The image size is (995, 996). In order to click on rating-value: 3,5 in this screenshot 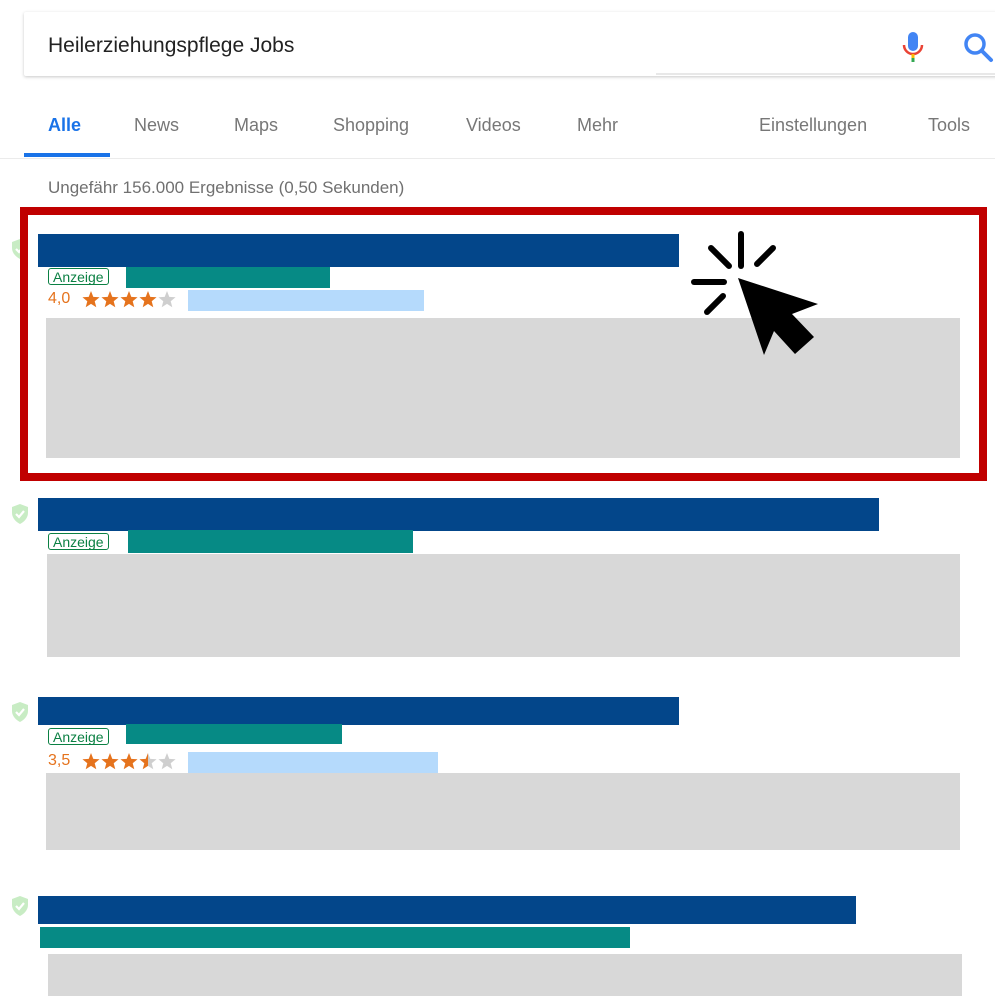, I will do `click(59, 760)`.